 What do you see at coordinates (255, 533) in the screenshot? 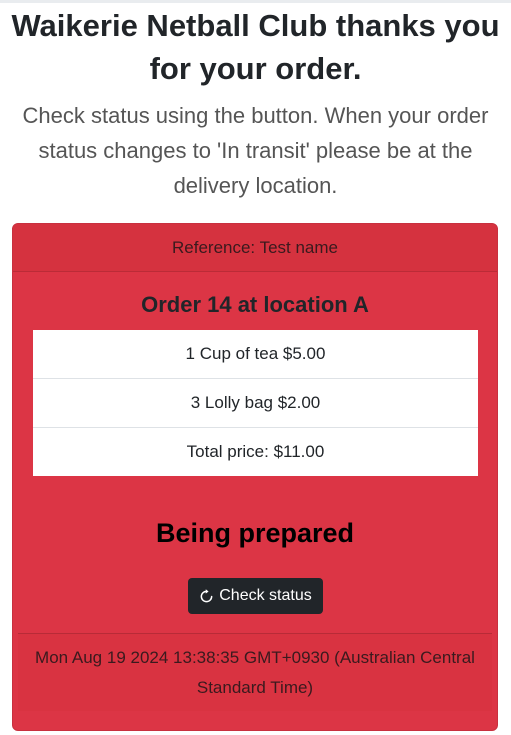
I see `order-status: Being prepared` at bounding box center [255, 533].